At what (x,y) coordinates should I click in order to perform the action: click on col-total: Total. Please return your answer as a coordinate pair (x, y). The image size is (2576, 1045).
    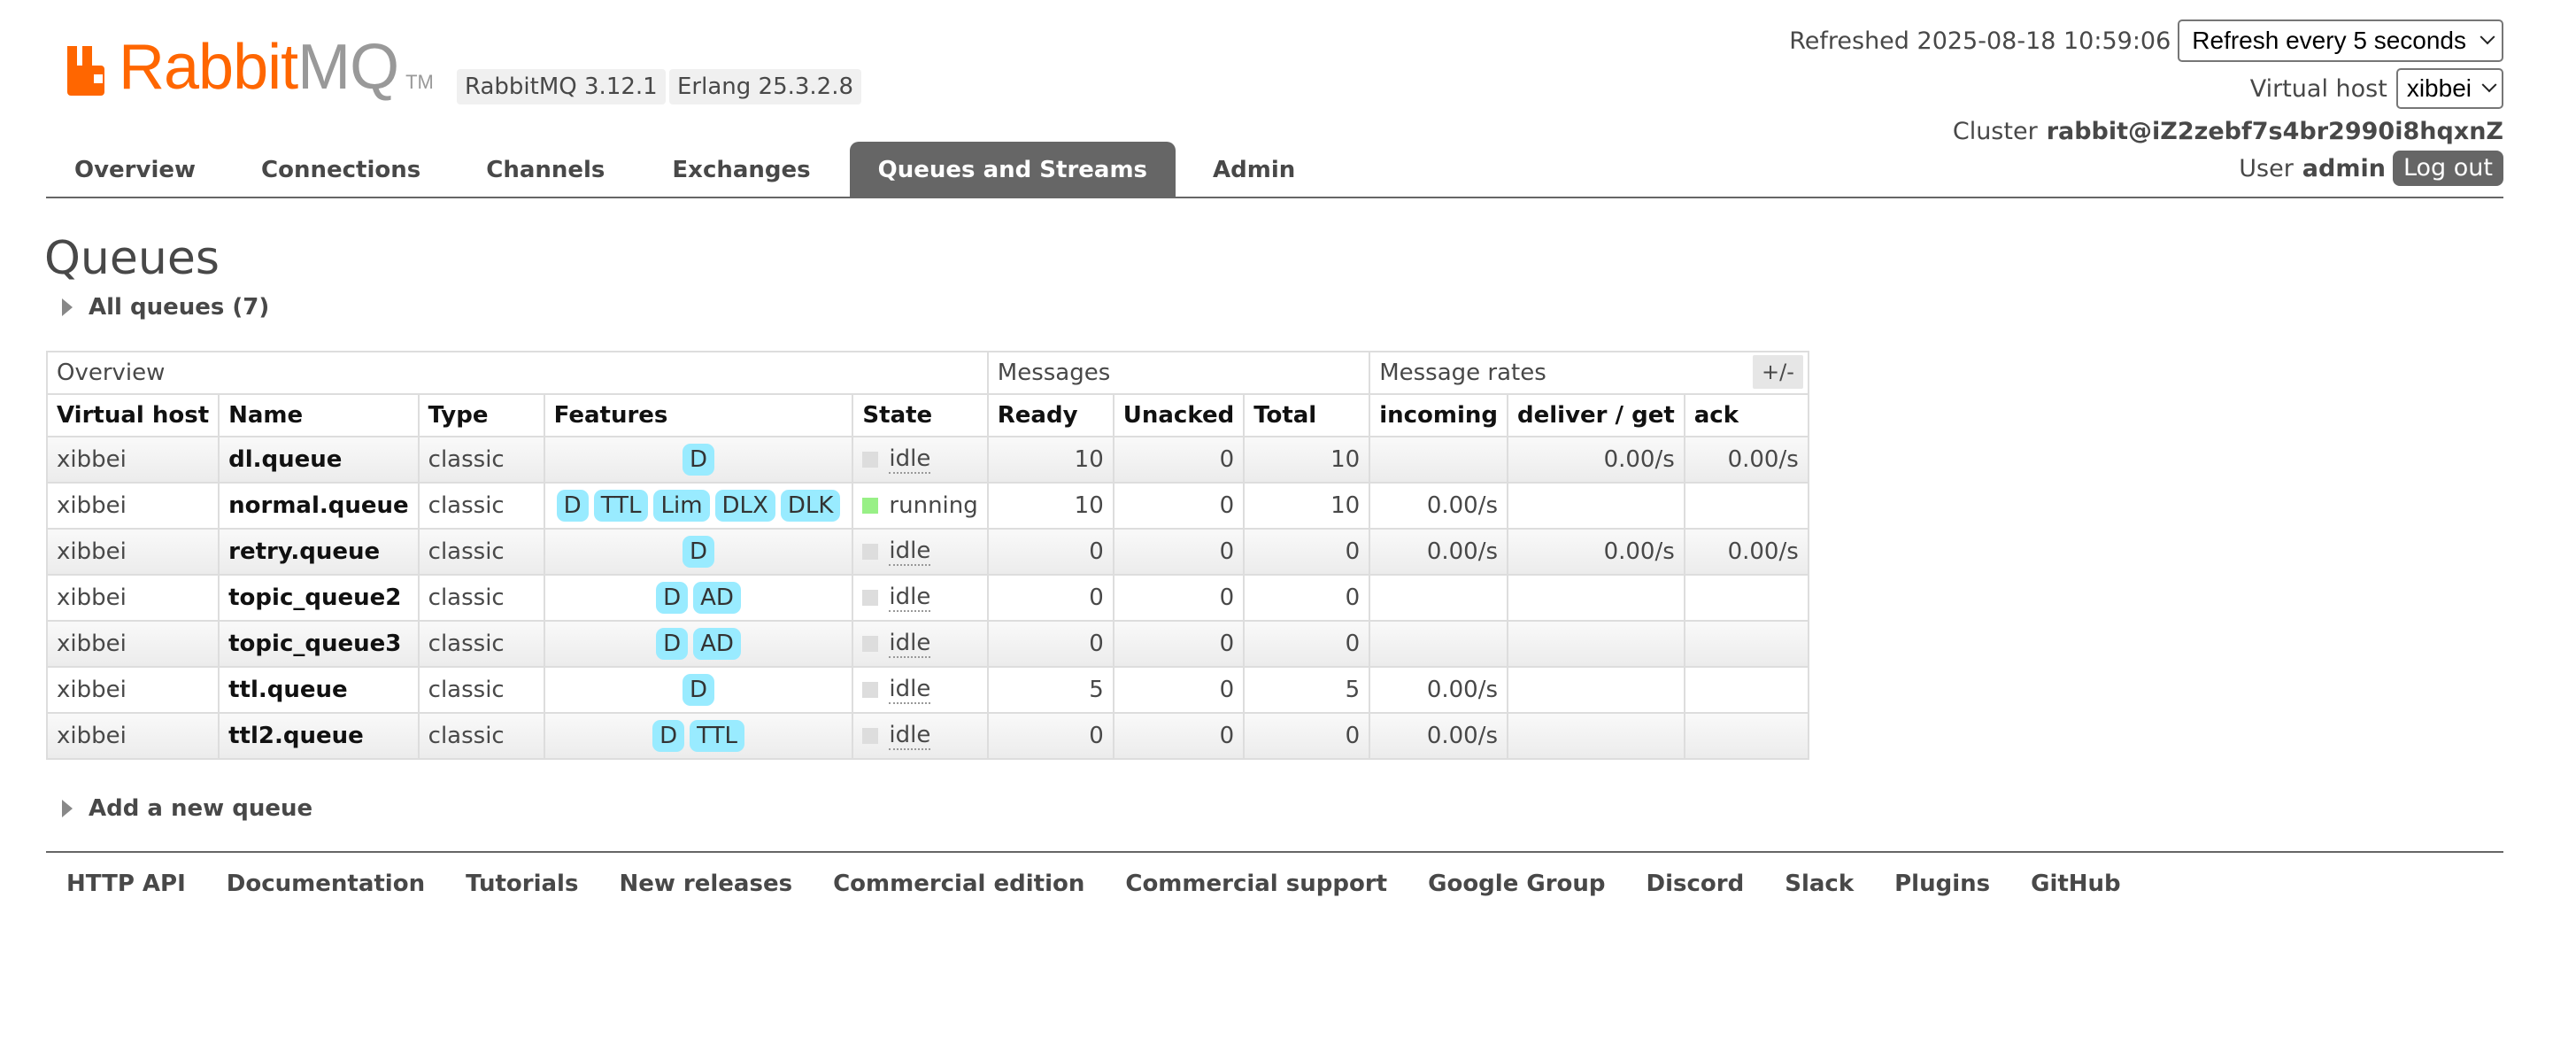
    Looking at the image, I should click on (1307, 415).